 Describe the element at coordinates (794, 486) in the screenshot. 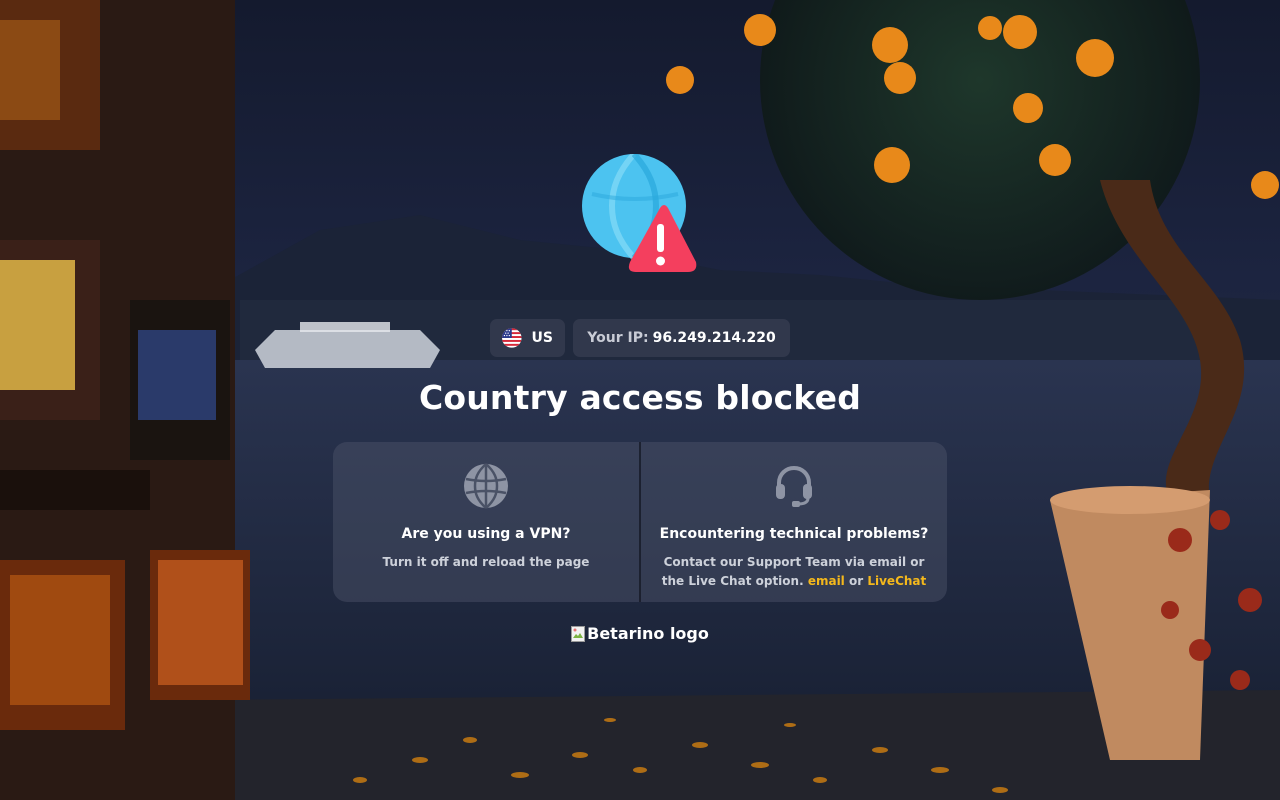

I see `headset-icon` at that location.